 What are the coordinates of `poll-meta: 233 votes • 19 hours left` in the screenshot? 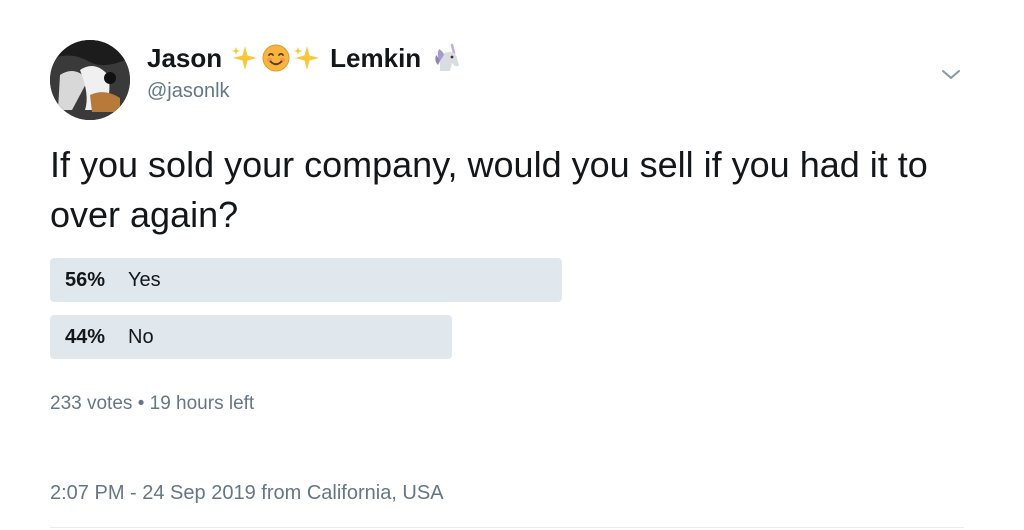 It's located at (152, 404).